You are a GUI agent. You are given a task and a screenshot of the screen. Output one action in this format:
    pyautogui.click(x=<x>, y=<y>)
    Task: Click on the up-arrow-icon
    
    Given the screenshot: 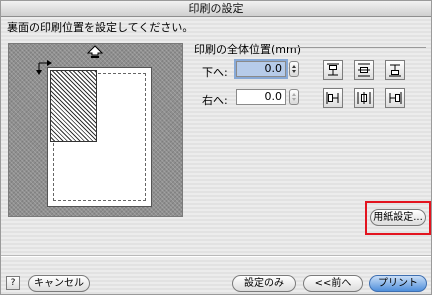 What is the action you would take?
    pyautogui.click(x=95, y=51)
    